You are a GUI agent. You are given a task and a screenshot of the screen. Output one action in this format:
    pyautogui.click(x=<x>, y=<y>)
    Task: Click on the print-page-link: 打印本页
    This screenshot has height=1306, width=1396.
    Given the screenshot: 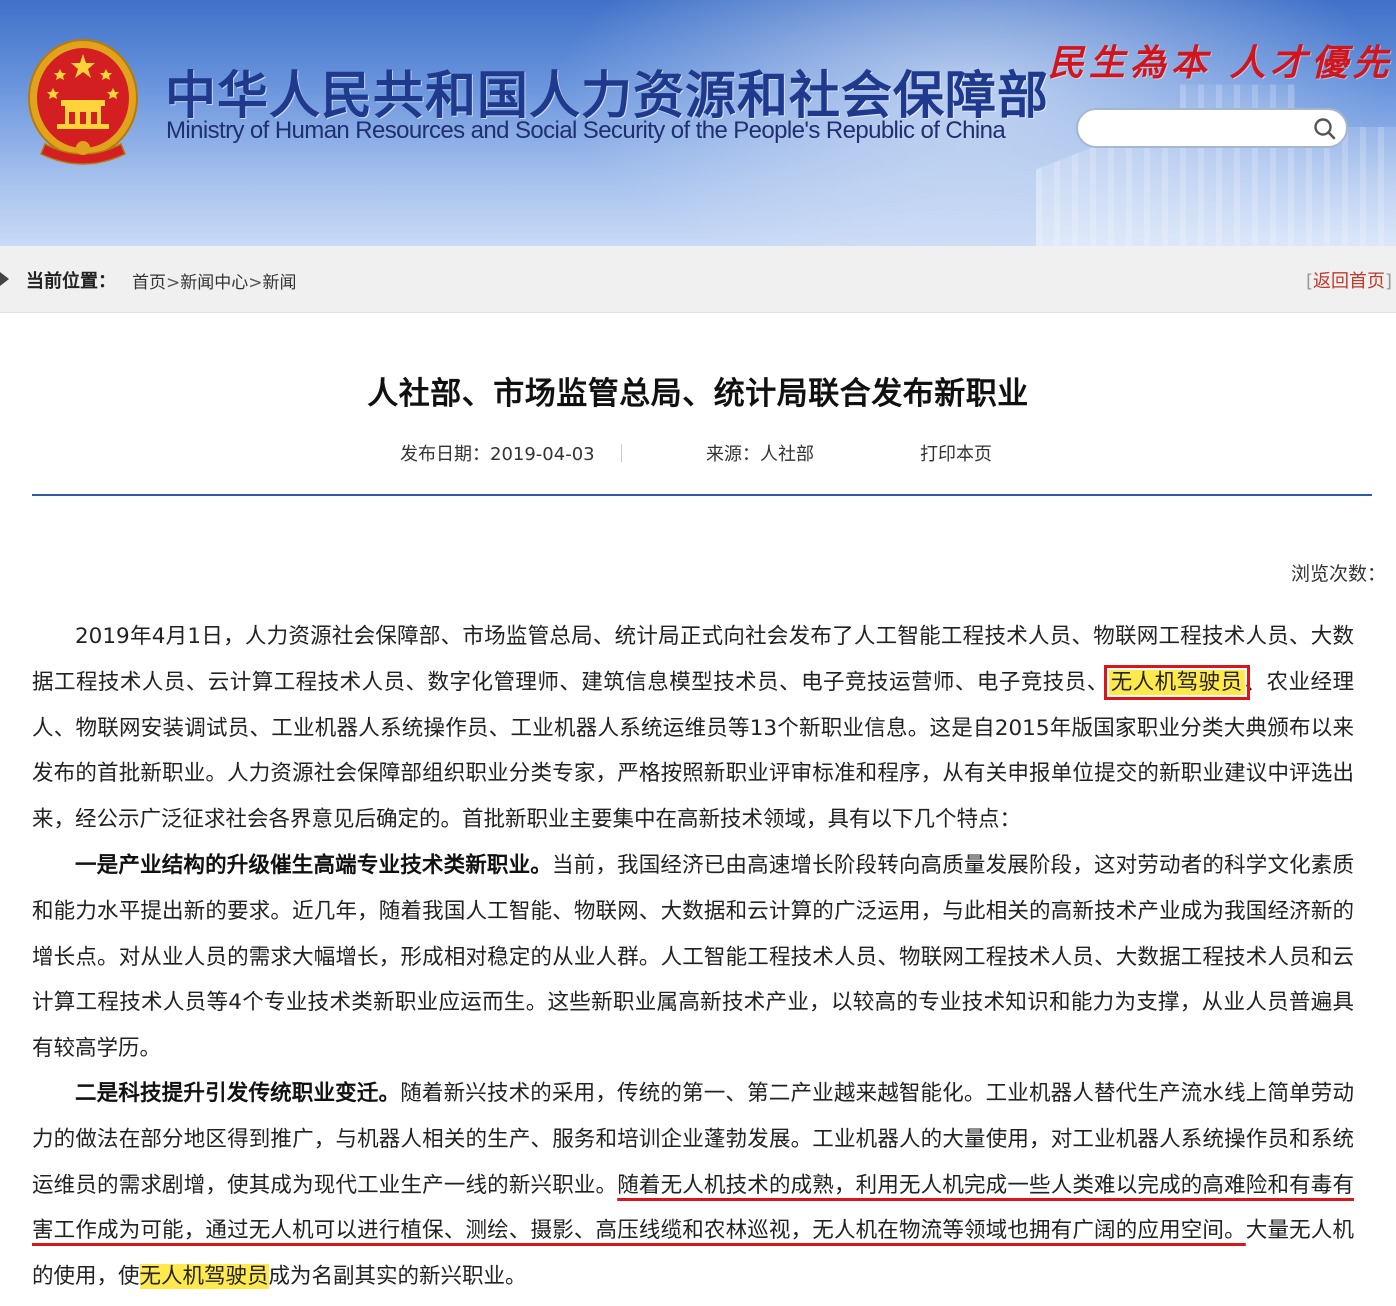 What is the action you would take?
    pyautogui.click(x=956, y=453)
    